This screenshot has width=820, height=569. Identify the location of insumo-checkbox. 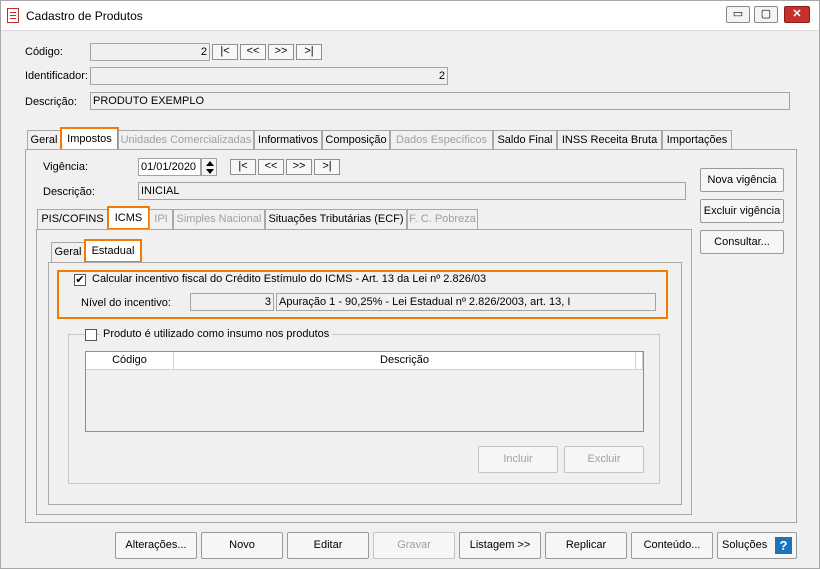
(91, 335).